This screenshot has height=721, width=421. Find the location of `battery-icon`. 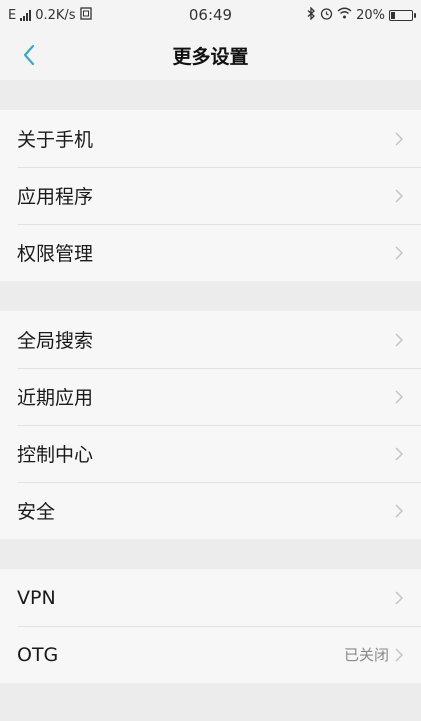

battery-icon is located at coordinates (402, 15).